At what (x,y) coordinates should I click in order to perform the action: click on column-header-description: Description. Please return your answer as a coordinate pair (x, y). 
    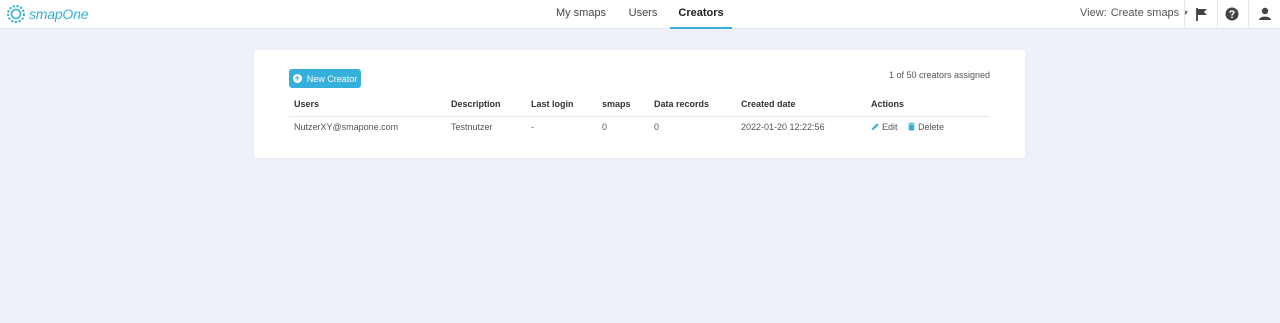
    Looking at the image, I should click on (476, 104).